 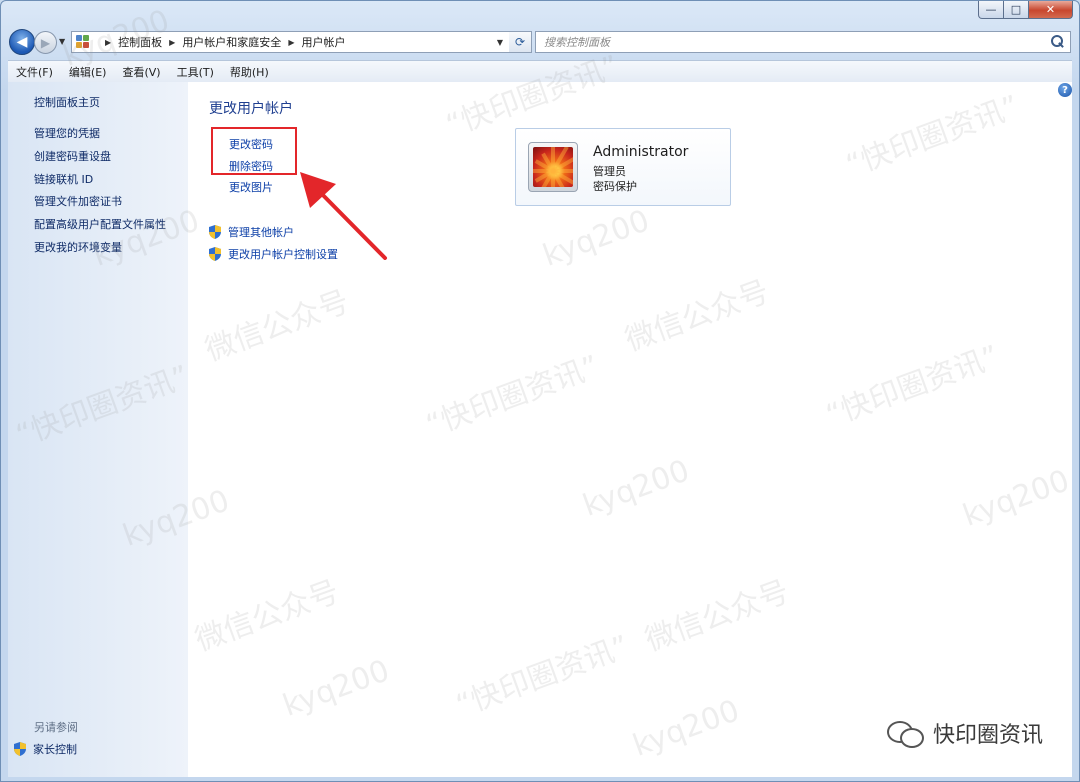 What do you see at coordinates (792, 42) in the screenshot?
I see `search-input: 搜索控制面板` at bounding box center [792, 42].